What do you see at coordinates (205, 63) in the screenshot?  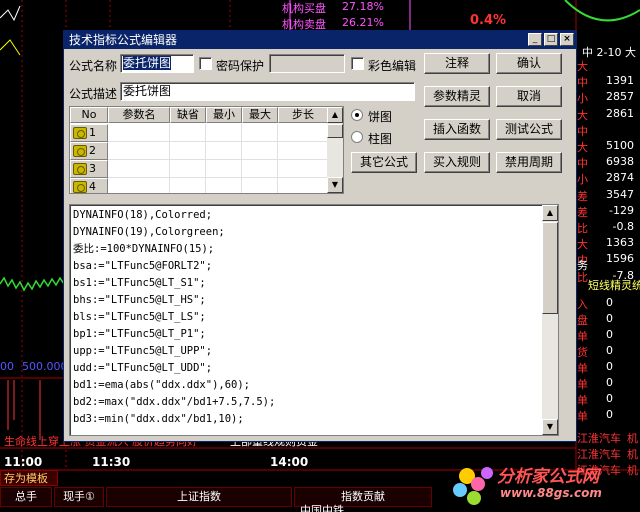 I see `password-checkbox` at bounding box center [205, 63].